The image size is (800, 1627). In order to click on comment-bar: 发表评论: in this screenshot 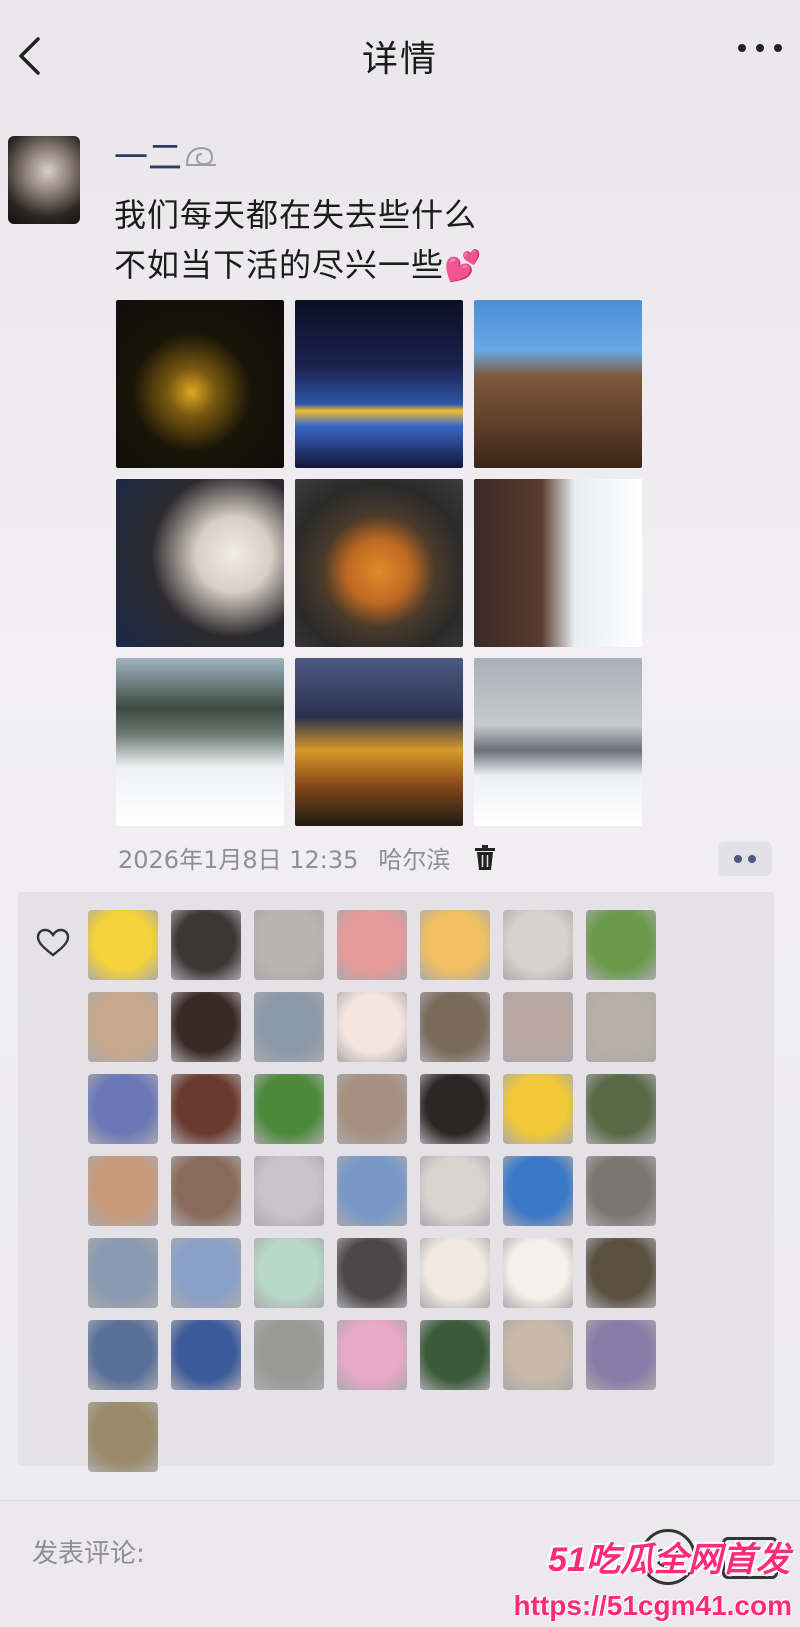, I will do `click(400, 1563)`.